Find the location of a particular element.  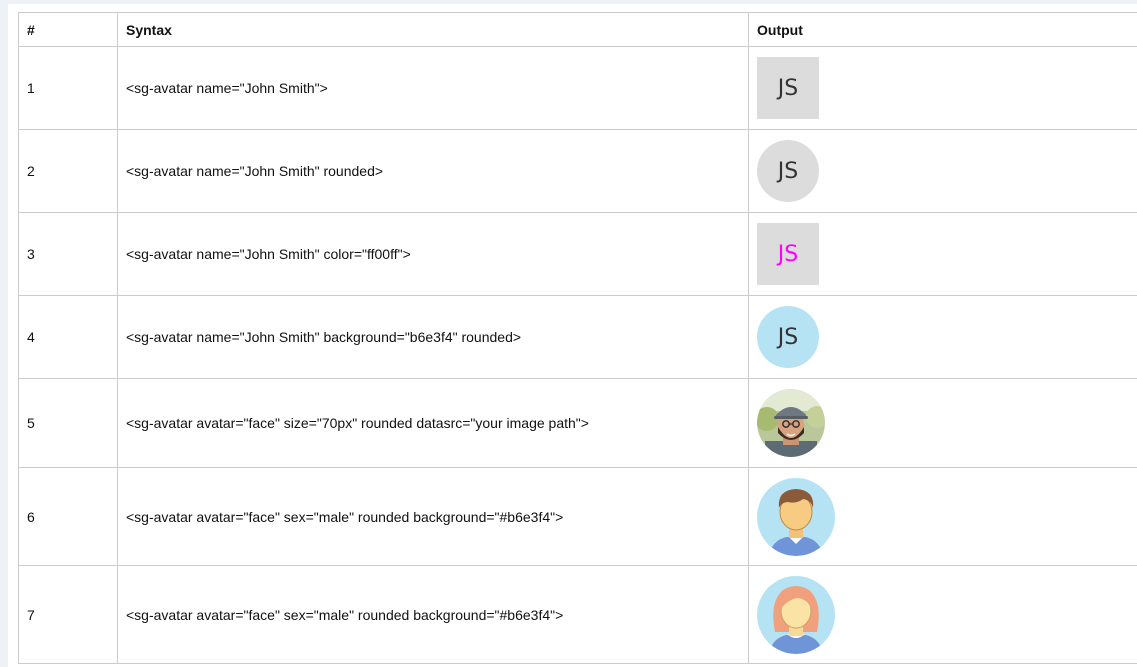

row-number: 3 is located at coordinates (68, 254).